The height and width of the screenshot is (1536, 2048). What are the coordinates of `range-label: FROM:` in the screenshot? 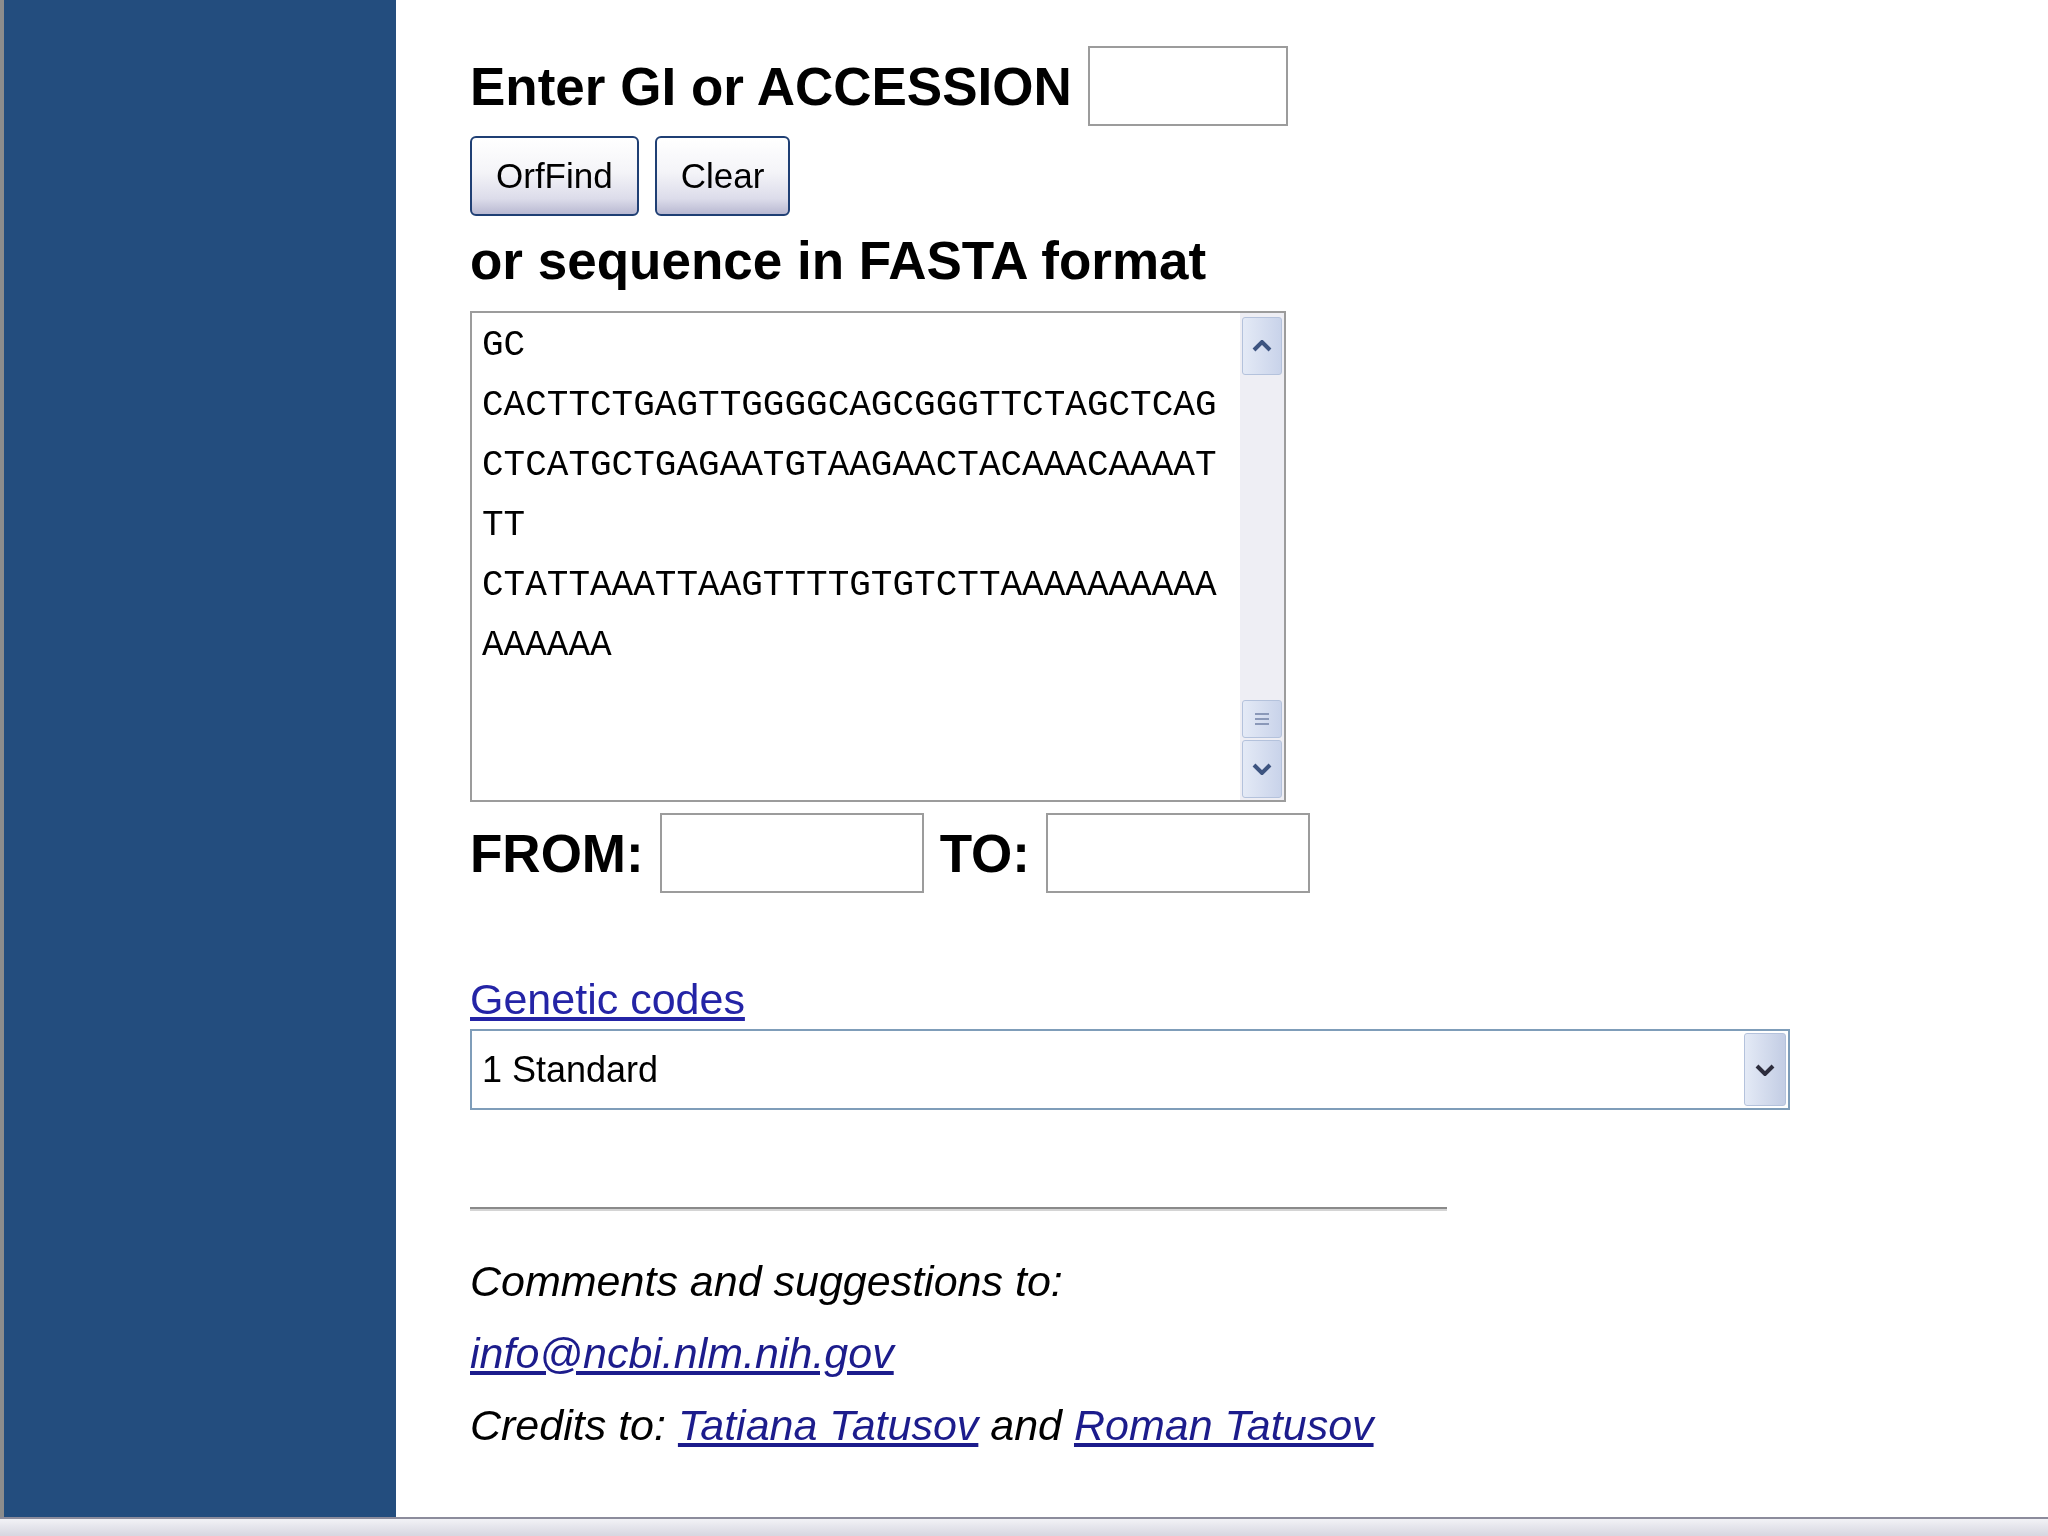 It's located at (557, 853).